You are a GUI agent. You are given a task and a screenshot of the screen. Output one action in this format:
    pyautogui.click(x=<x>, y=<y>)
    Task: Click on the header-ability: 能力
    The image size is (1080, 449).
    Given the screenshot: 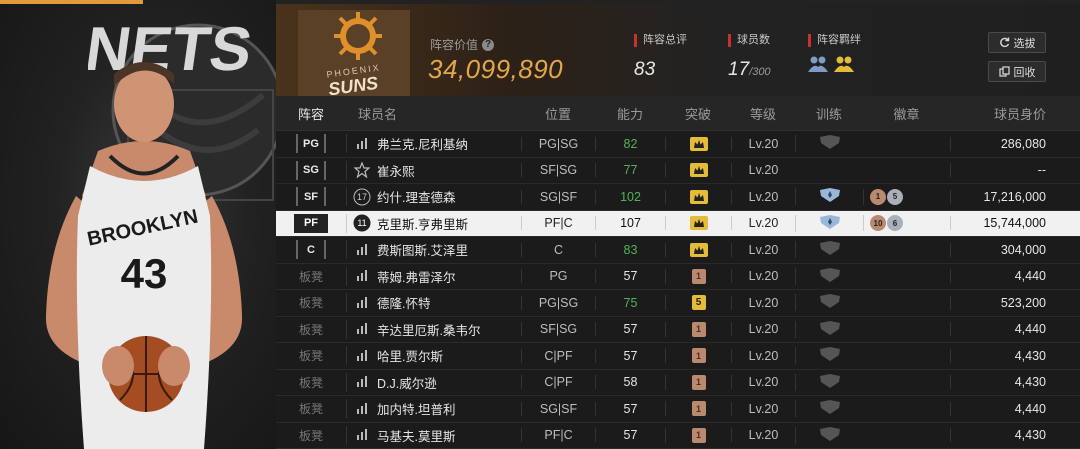 What is the action you would take?
    pyautogui.click(x=630, y=113)
    